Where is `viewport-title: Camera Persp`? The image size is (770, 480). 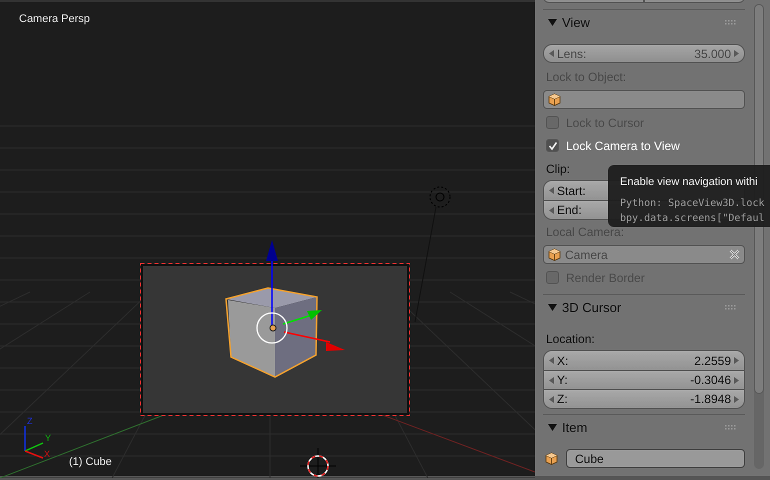
viewport-title: Camera Persp is located at coordinates (54, 19).